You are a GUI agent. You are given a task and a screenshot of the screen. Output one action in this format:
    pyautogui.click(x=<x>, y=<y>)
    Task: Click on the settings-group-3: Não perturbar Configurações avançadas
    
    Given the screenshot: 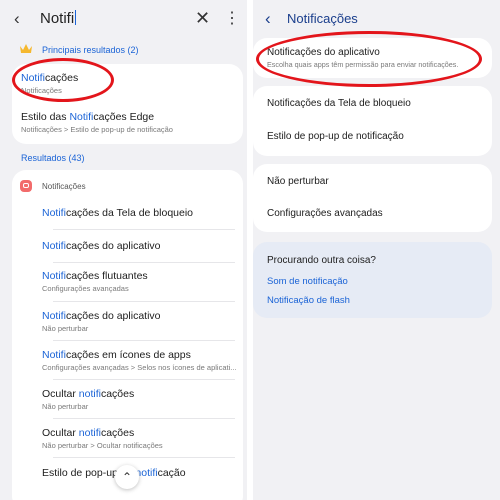 What is the action you would take?
    pyautogui.click(x=372, y=198)
    